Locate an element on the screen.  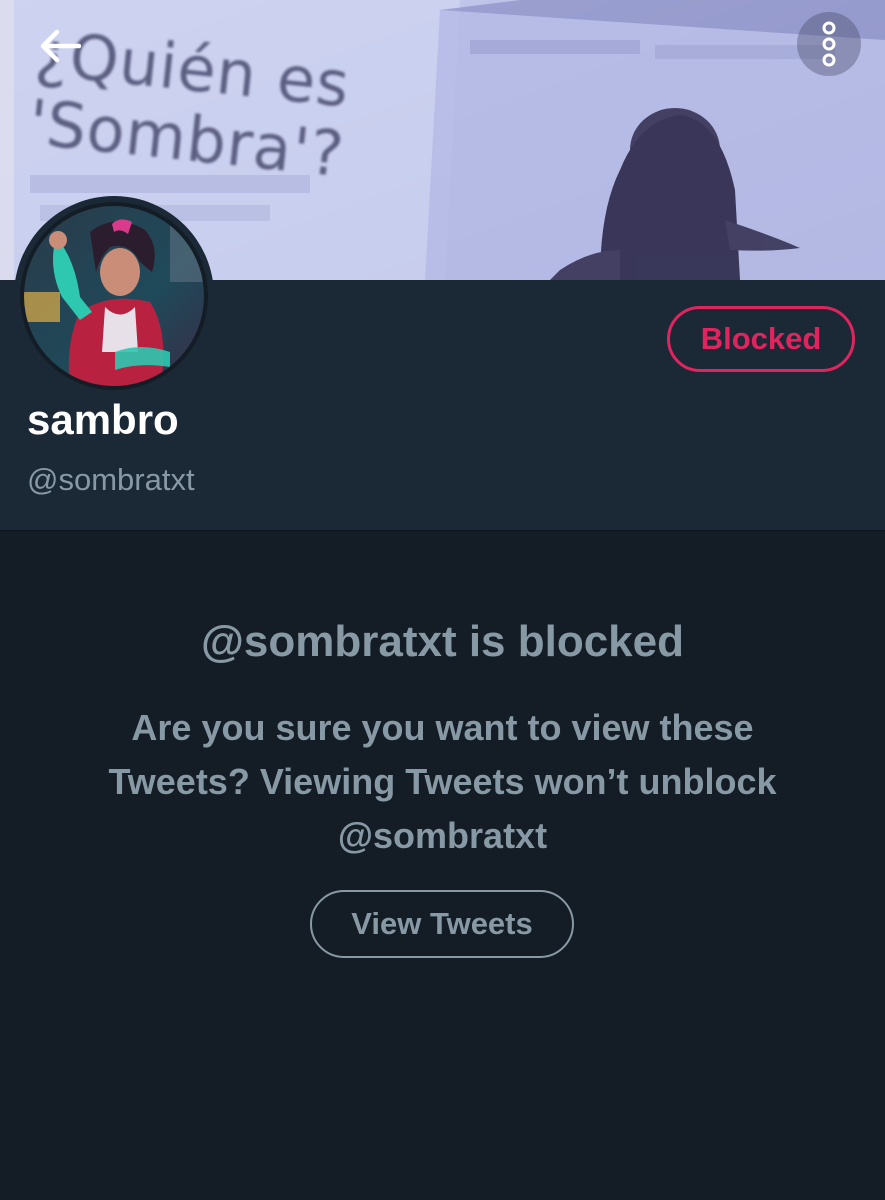
avatar-image is located at coordinates (114, 296).